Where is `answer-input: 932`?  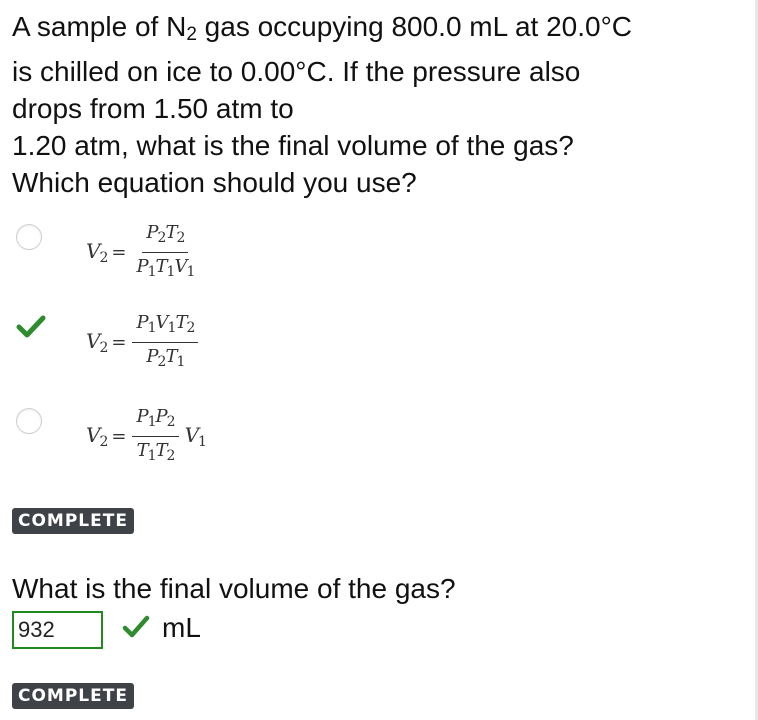
answer-input: 932 is located at coordinates (57, 630).